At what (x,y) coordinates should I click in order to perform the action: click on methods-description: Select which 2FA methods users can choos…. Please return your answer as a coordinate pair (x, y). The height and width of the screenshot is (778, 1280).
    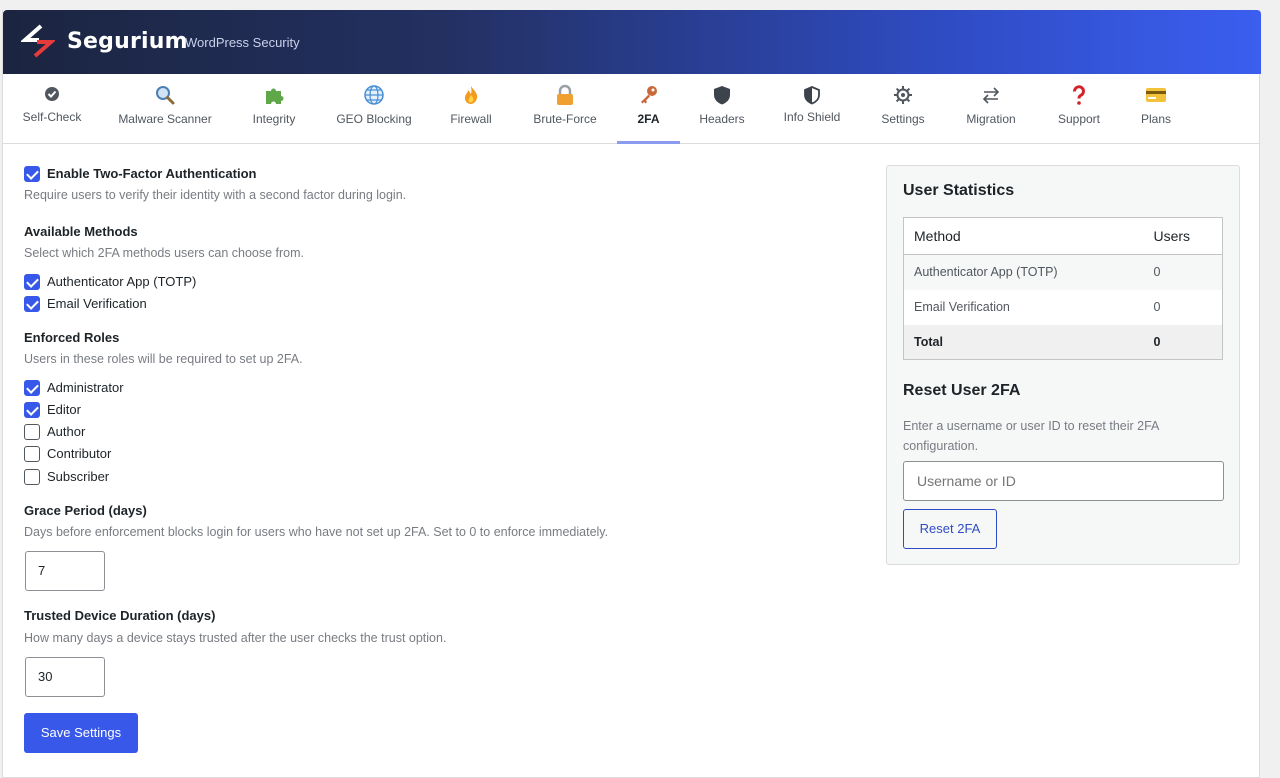
    Looking at the image, I should click on (164, 253).